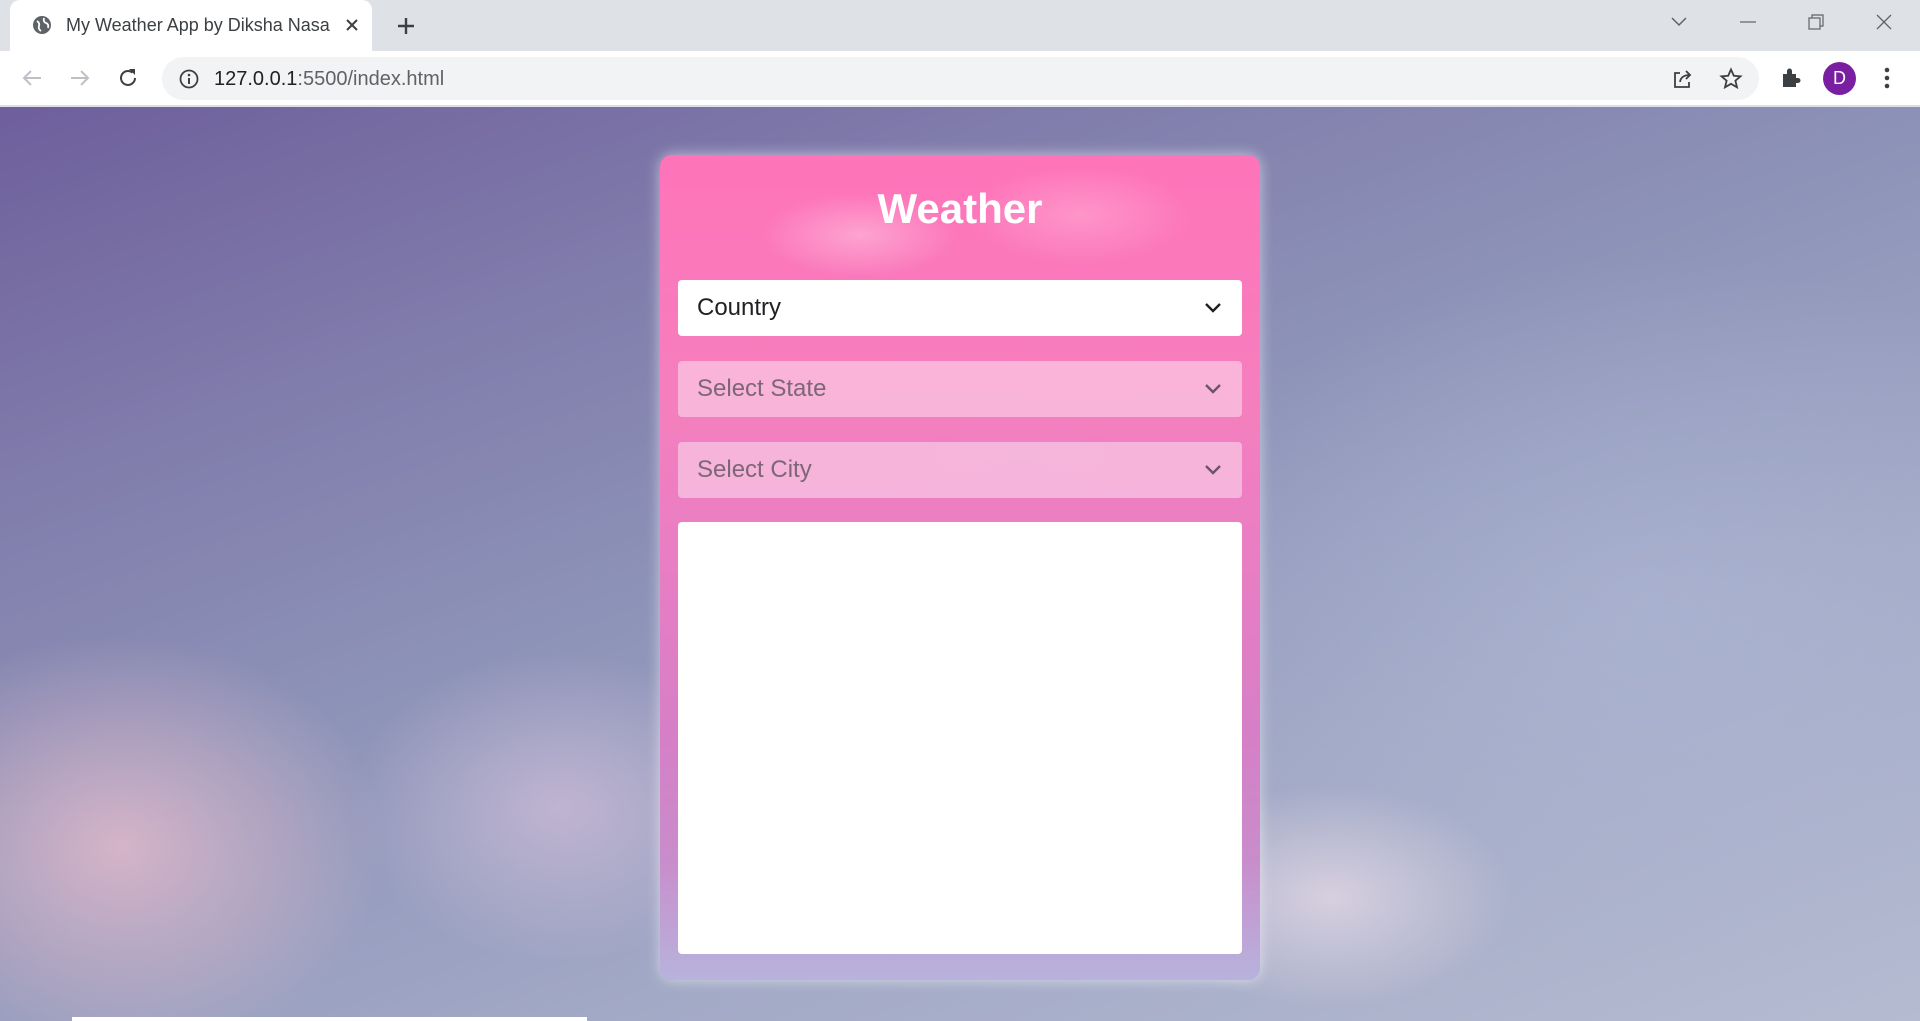 Image resolution: width=1920 pixels, height=1021 pixels. What do you see at coordinates (371, 79) in the screenshot?
I see `url-path: :5500/index.html` at bounding box center [371, 79].